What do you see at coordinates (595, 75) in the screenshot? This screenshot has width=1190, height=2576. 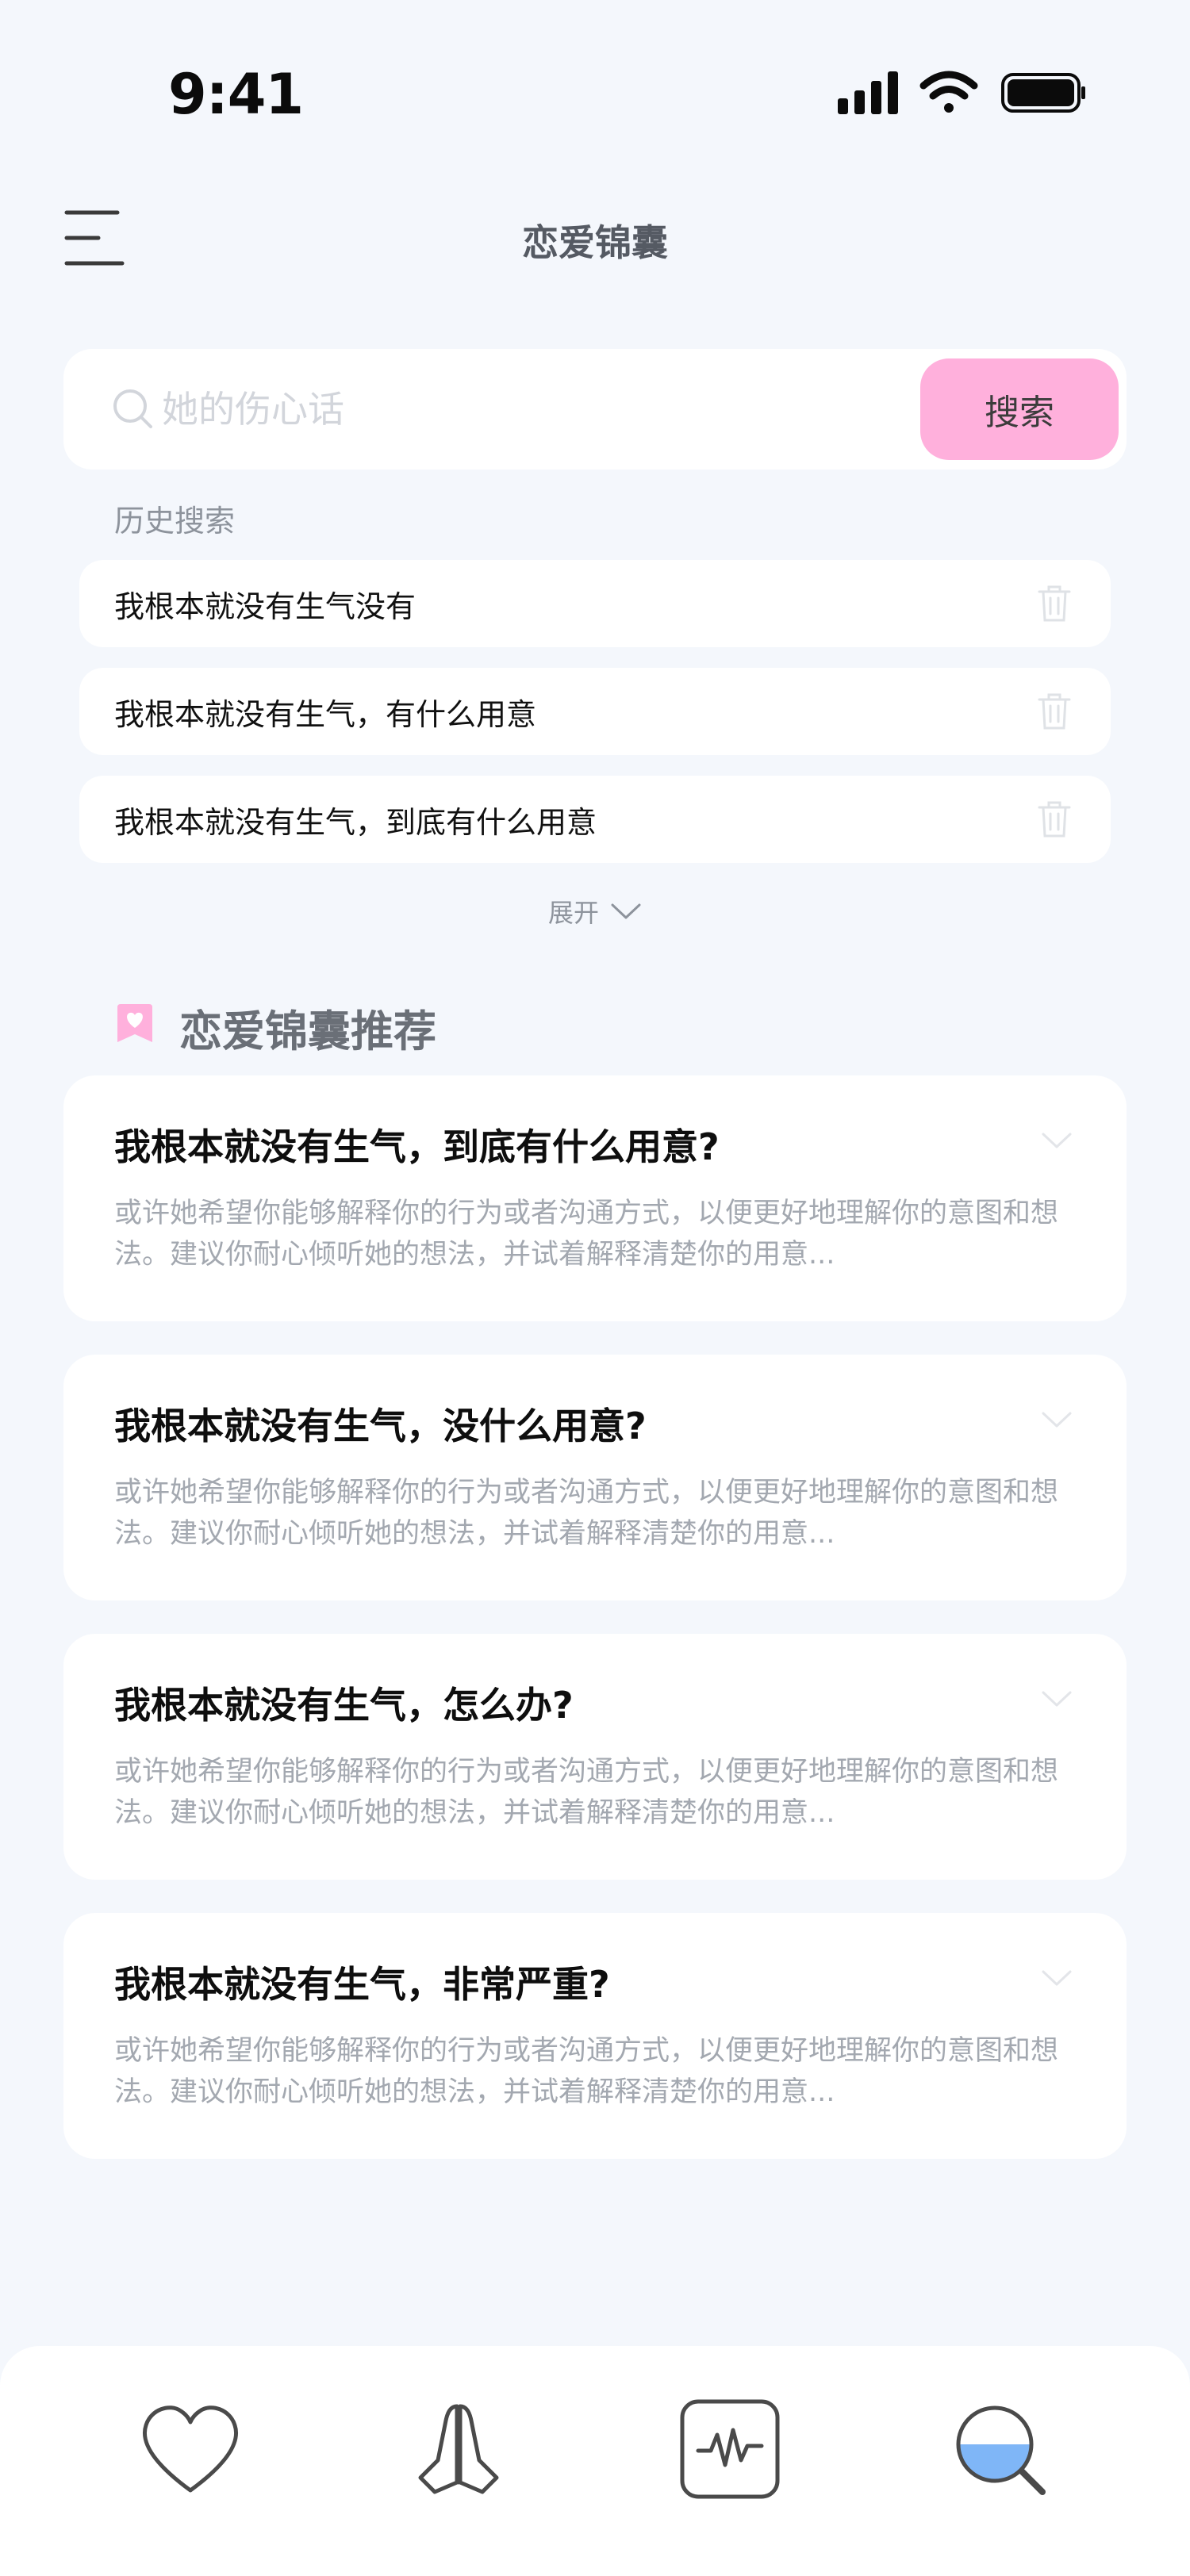 I see `status-bar: 9:41` at bounding box center [595, 75].